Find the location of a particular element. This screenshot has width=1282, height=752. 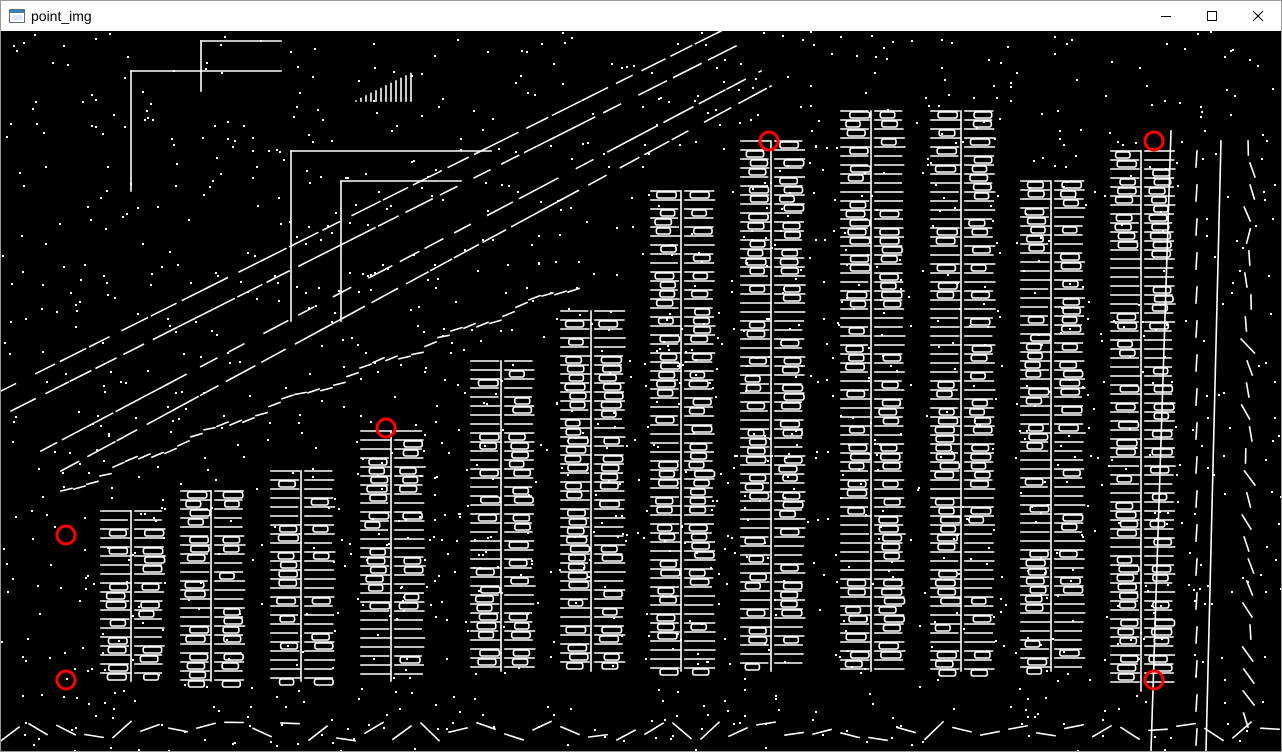

maximize-button is located at coordinates (1212, 16).